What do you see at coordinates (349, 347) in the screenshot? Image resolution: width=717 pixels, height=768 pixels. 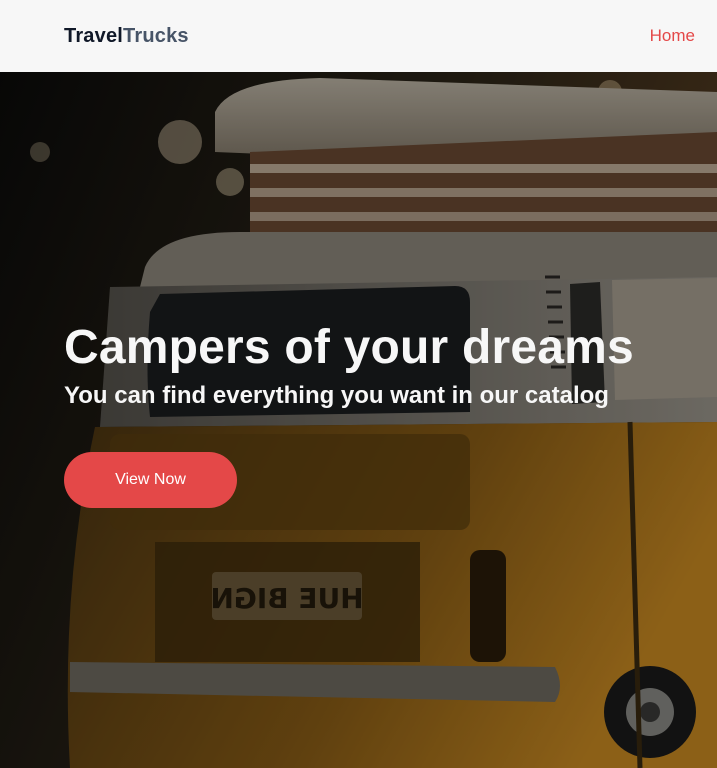 I see `hero-title: Campers of your dreams` at bounding box center [349, 347].